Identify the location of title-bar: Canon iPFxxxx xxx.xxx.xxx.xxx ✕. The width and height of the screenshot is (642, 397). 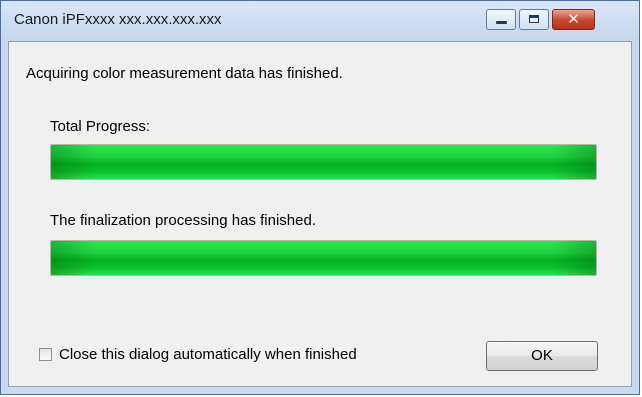
(320, 21).